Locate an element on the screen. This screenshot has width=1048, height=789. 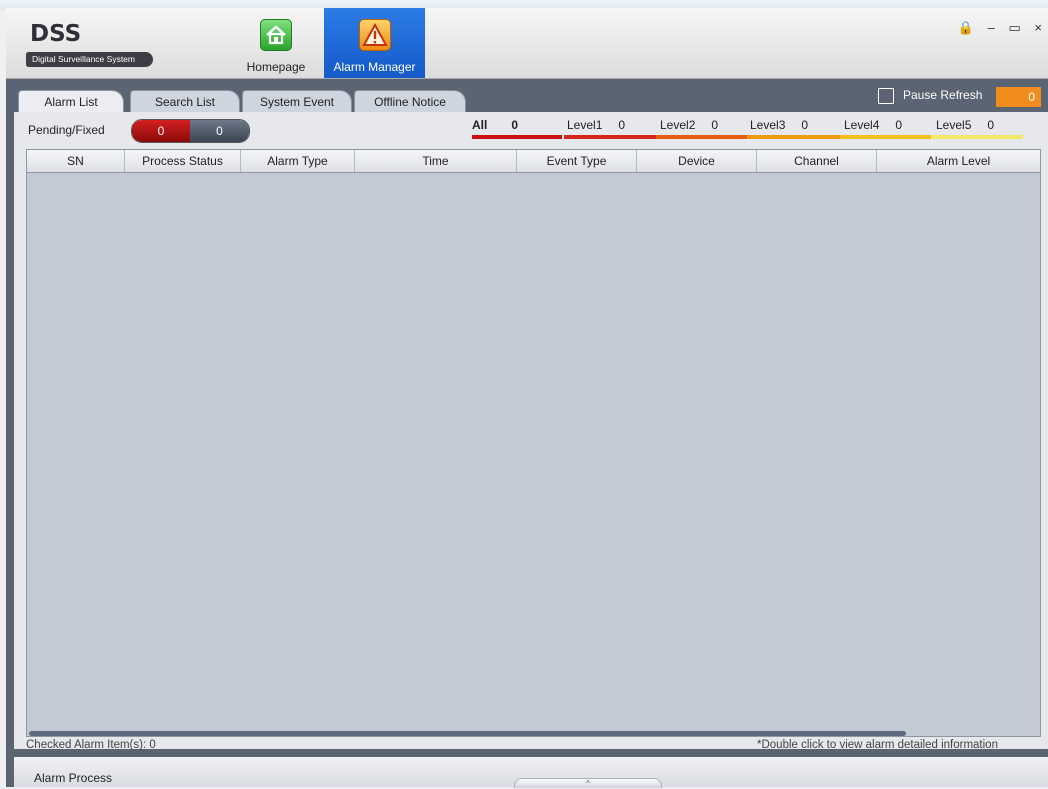
level-filter-all: All 0 is located at coordinates (517, 128).